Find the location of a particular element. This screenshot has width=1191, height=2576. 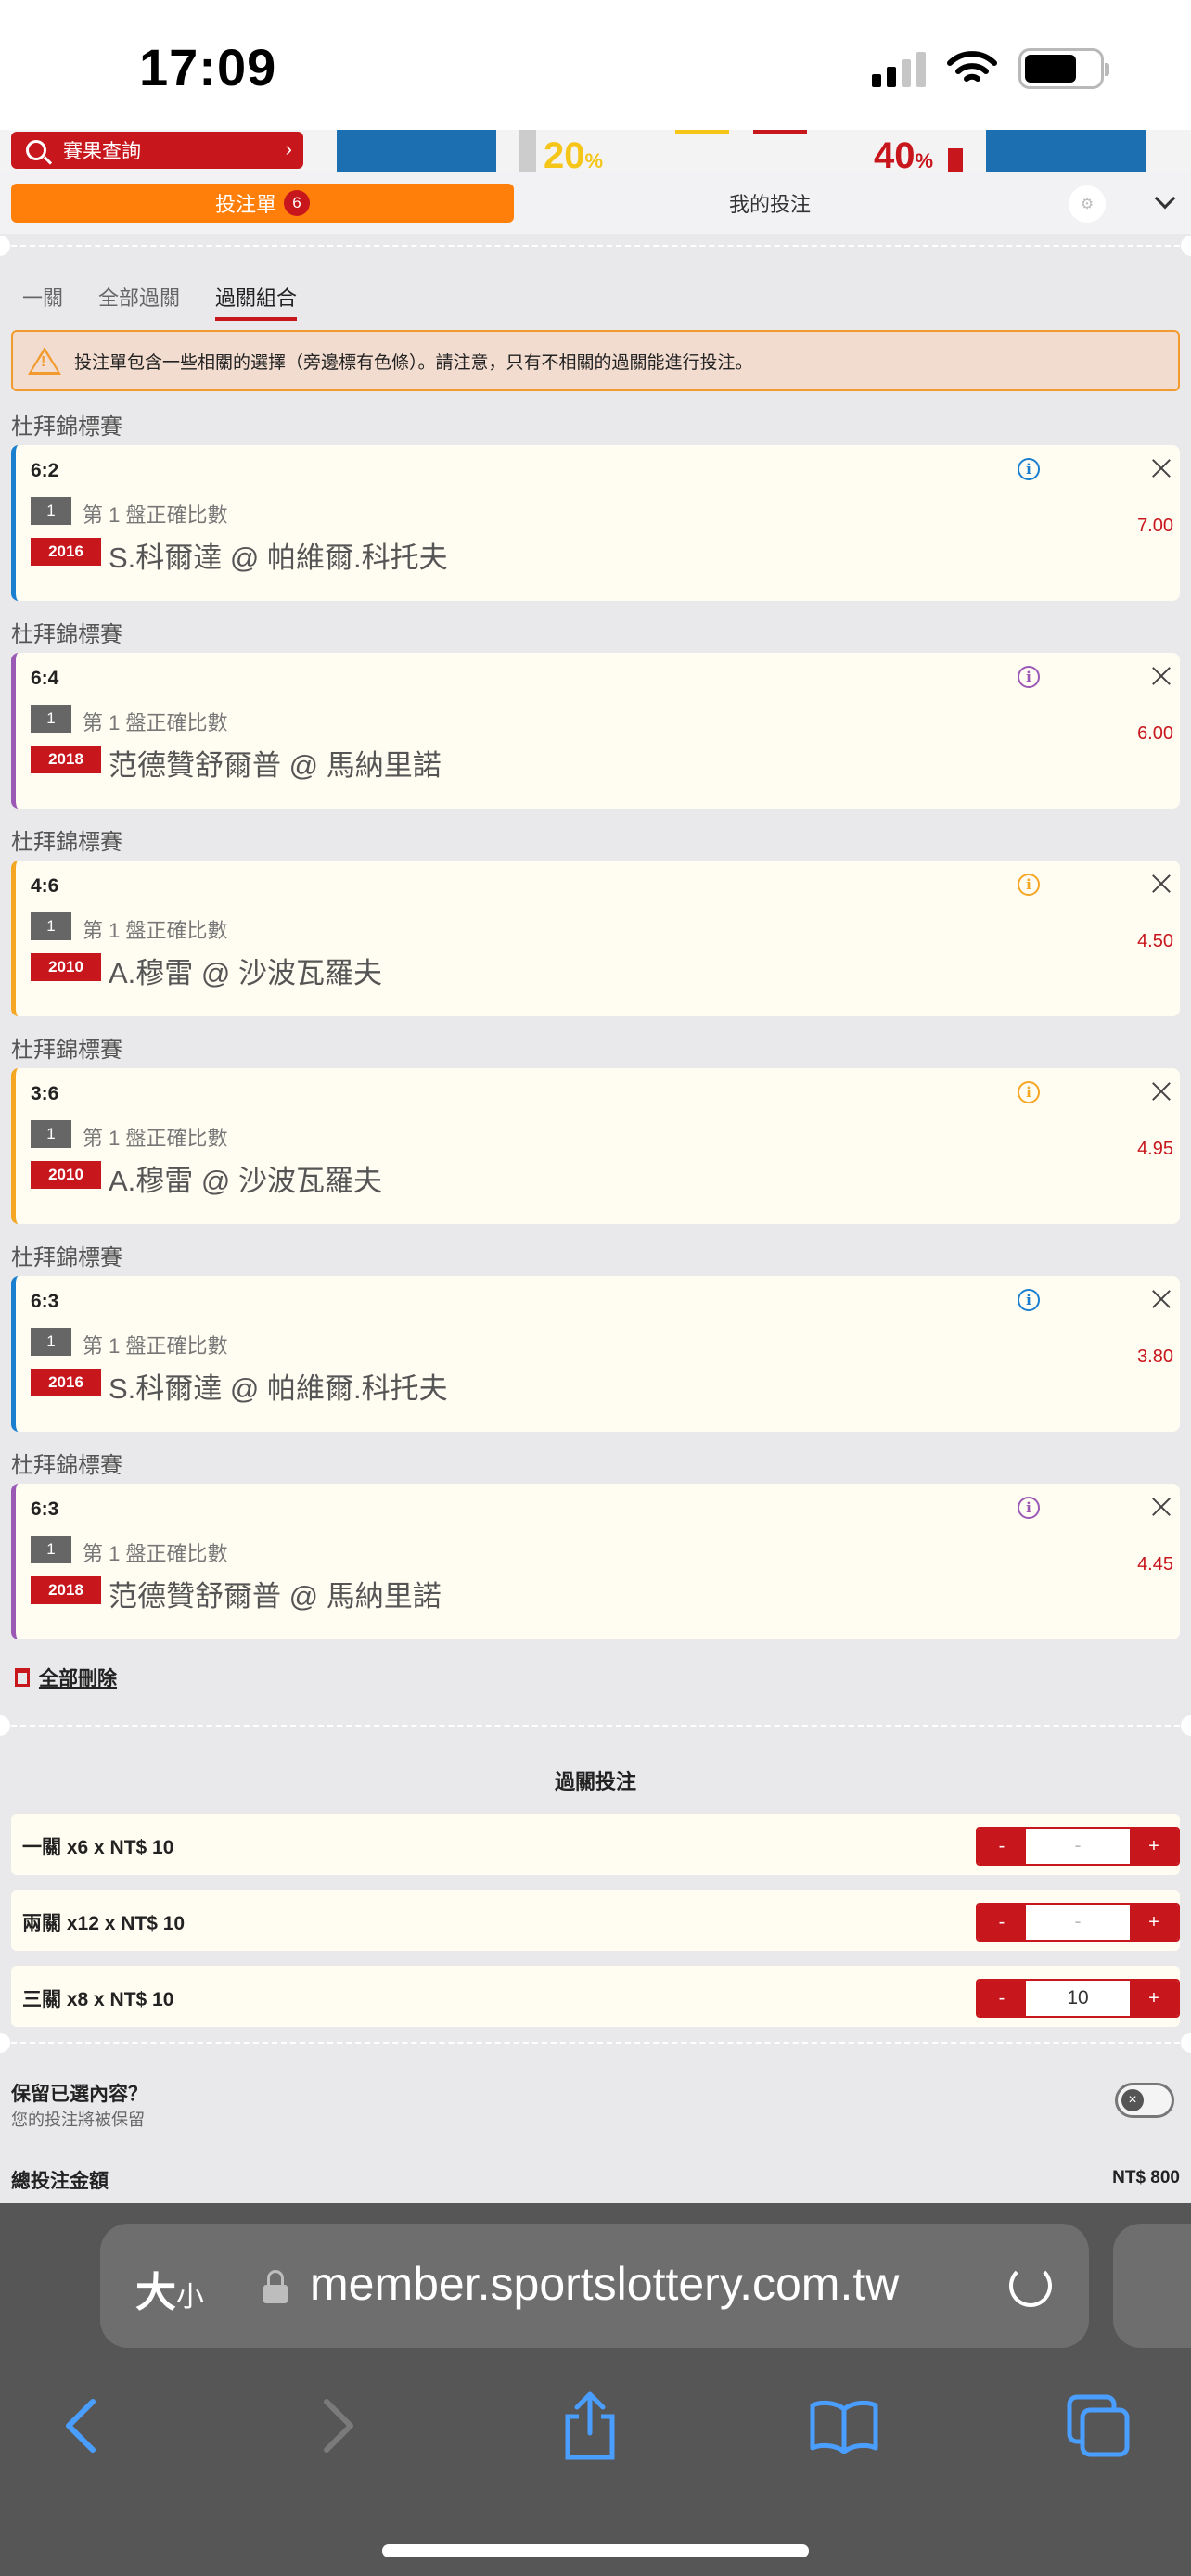

parlay-row-label: 三關 x8 x NT$ 10 is located at coordinates (98, 1999).